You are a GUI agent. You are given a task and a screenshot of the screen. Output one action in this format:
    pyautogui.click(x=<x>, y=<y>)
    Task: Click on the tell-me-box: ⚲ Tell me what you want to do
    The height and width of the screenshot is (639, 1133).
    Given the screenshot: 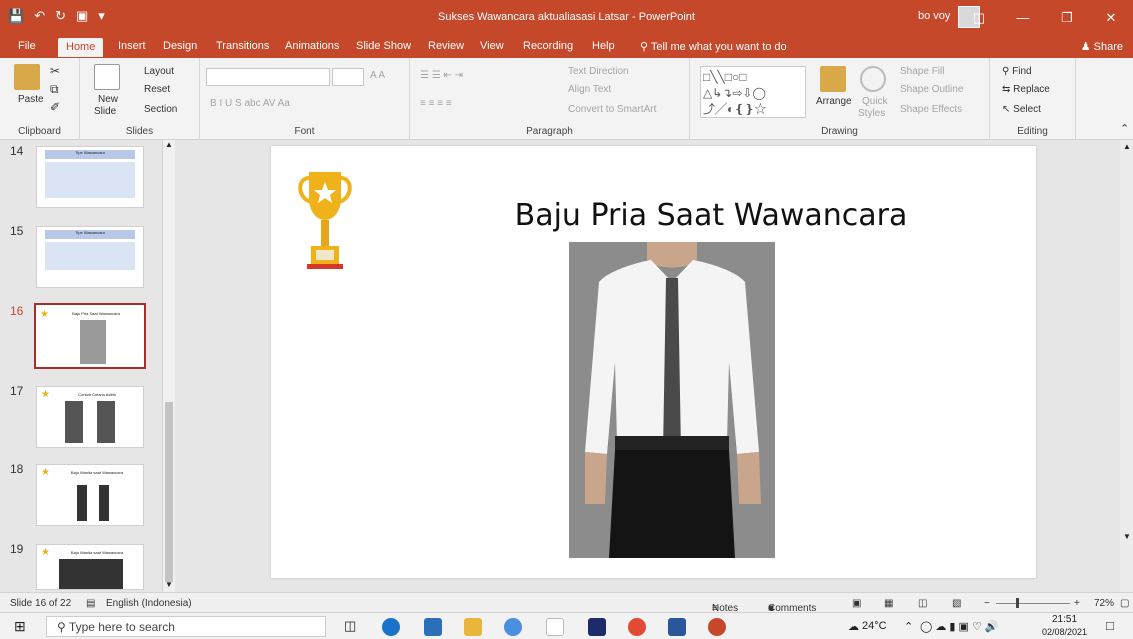 What is the action you would take?
    pyautogui.click(x=713, y=46)
    